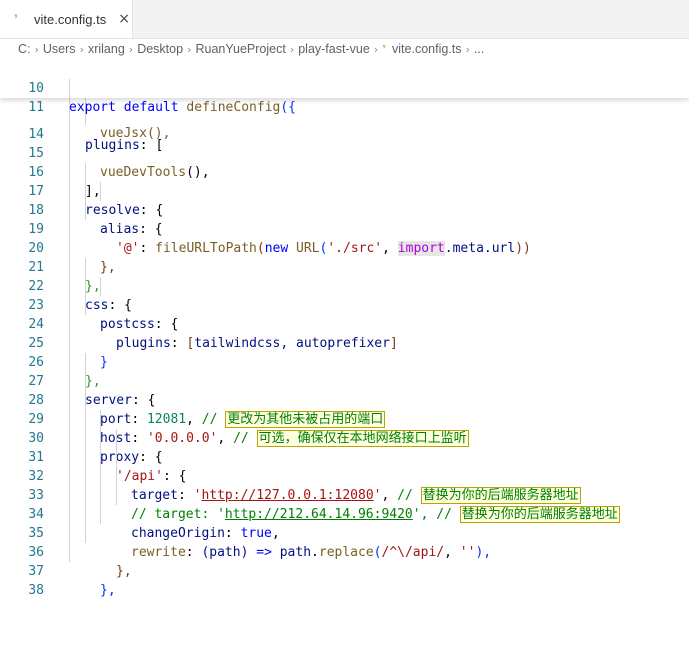 The height and width of the screenshot is (657, 689). What do you see at coordinates (124, 19) in the screenshot?
I see `close-icon: ×` at bounding box center [124, 19].